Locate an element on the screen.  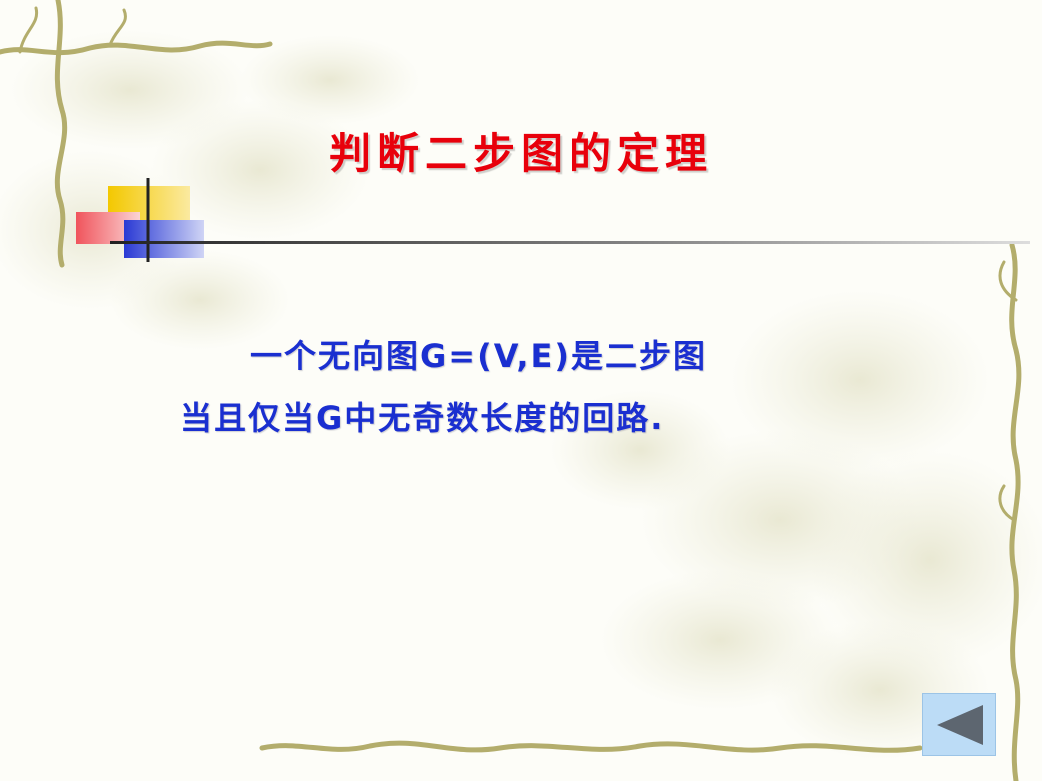
accent-square-blue is located at coordinates (164, 239).